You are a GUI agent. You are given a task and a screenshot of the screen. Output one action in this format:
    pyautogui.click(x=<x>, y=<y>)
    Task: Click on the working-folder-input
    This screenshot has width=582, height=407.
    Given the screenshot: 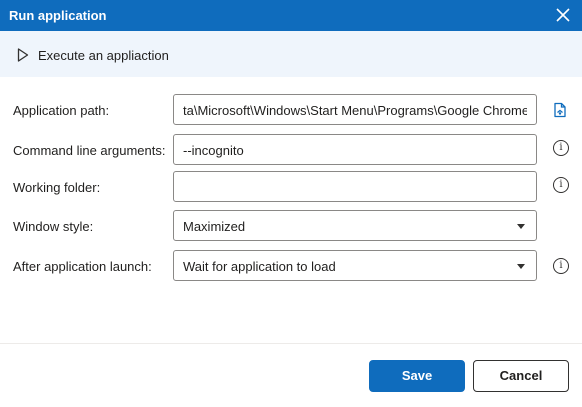 What is the action you would take?
    pyautogui.click(x=355, y=186)
    